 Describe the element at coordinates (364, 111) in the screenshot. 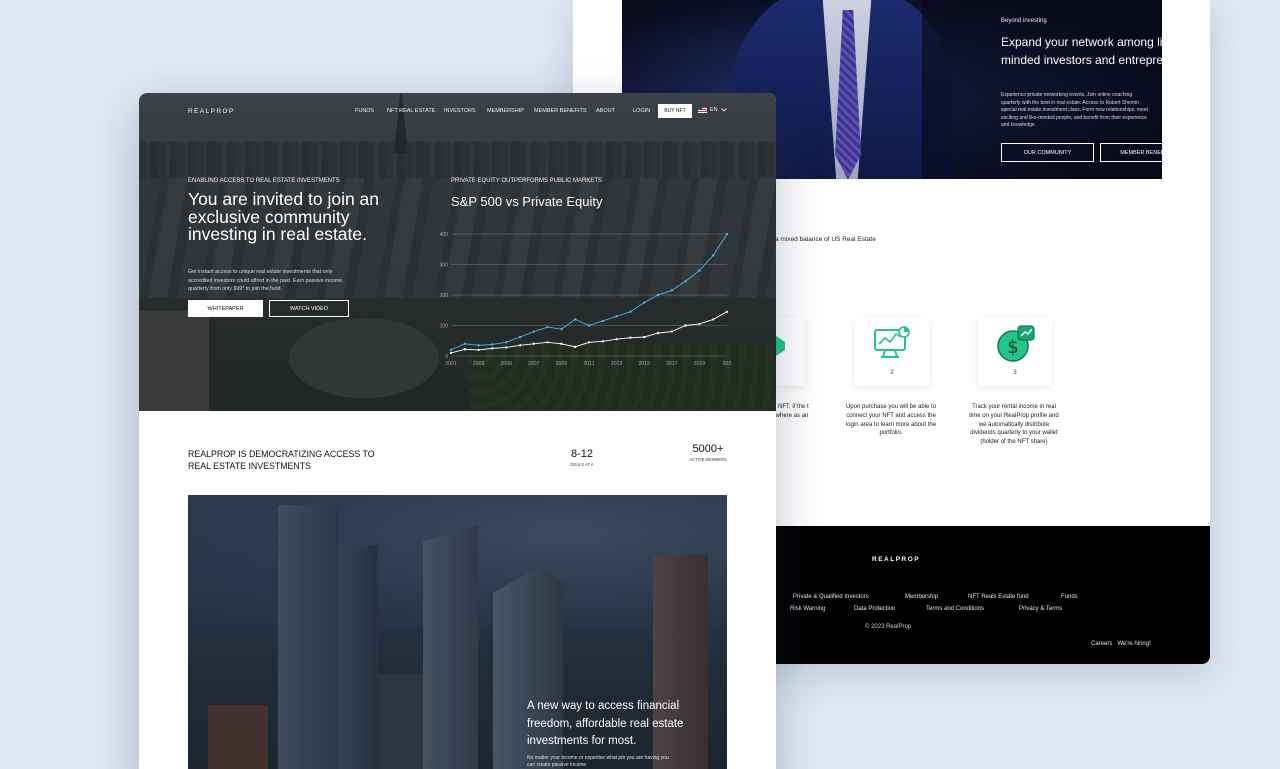

I see `nav-item-funds: FUNDS` at that location.